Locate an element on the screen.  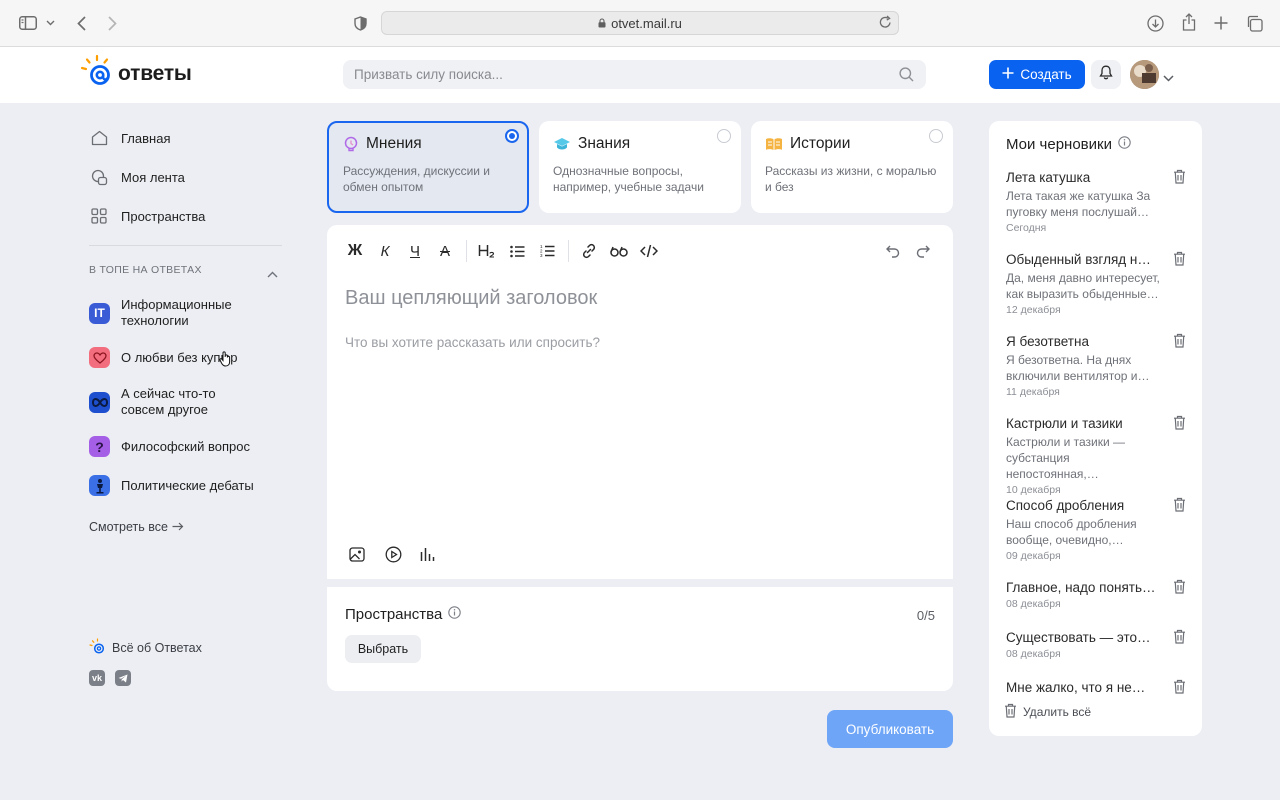
draft-title: Способ дробления is located at coordinates (1065, 505).